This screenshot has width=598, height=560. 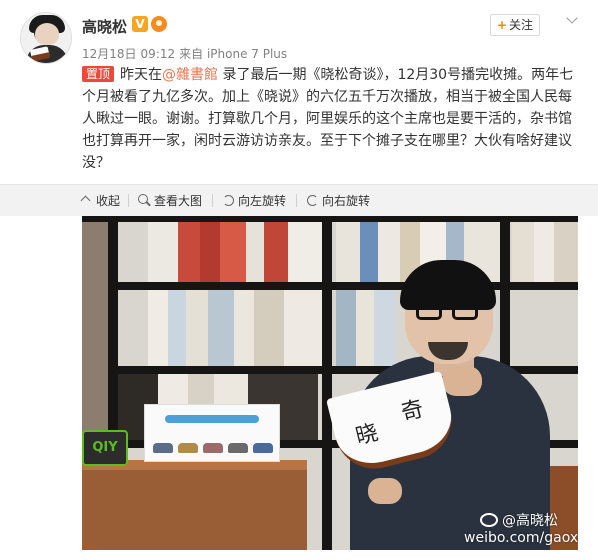 I want to click on follow-button: + 关注, so click(x=515, y=25).